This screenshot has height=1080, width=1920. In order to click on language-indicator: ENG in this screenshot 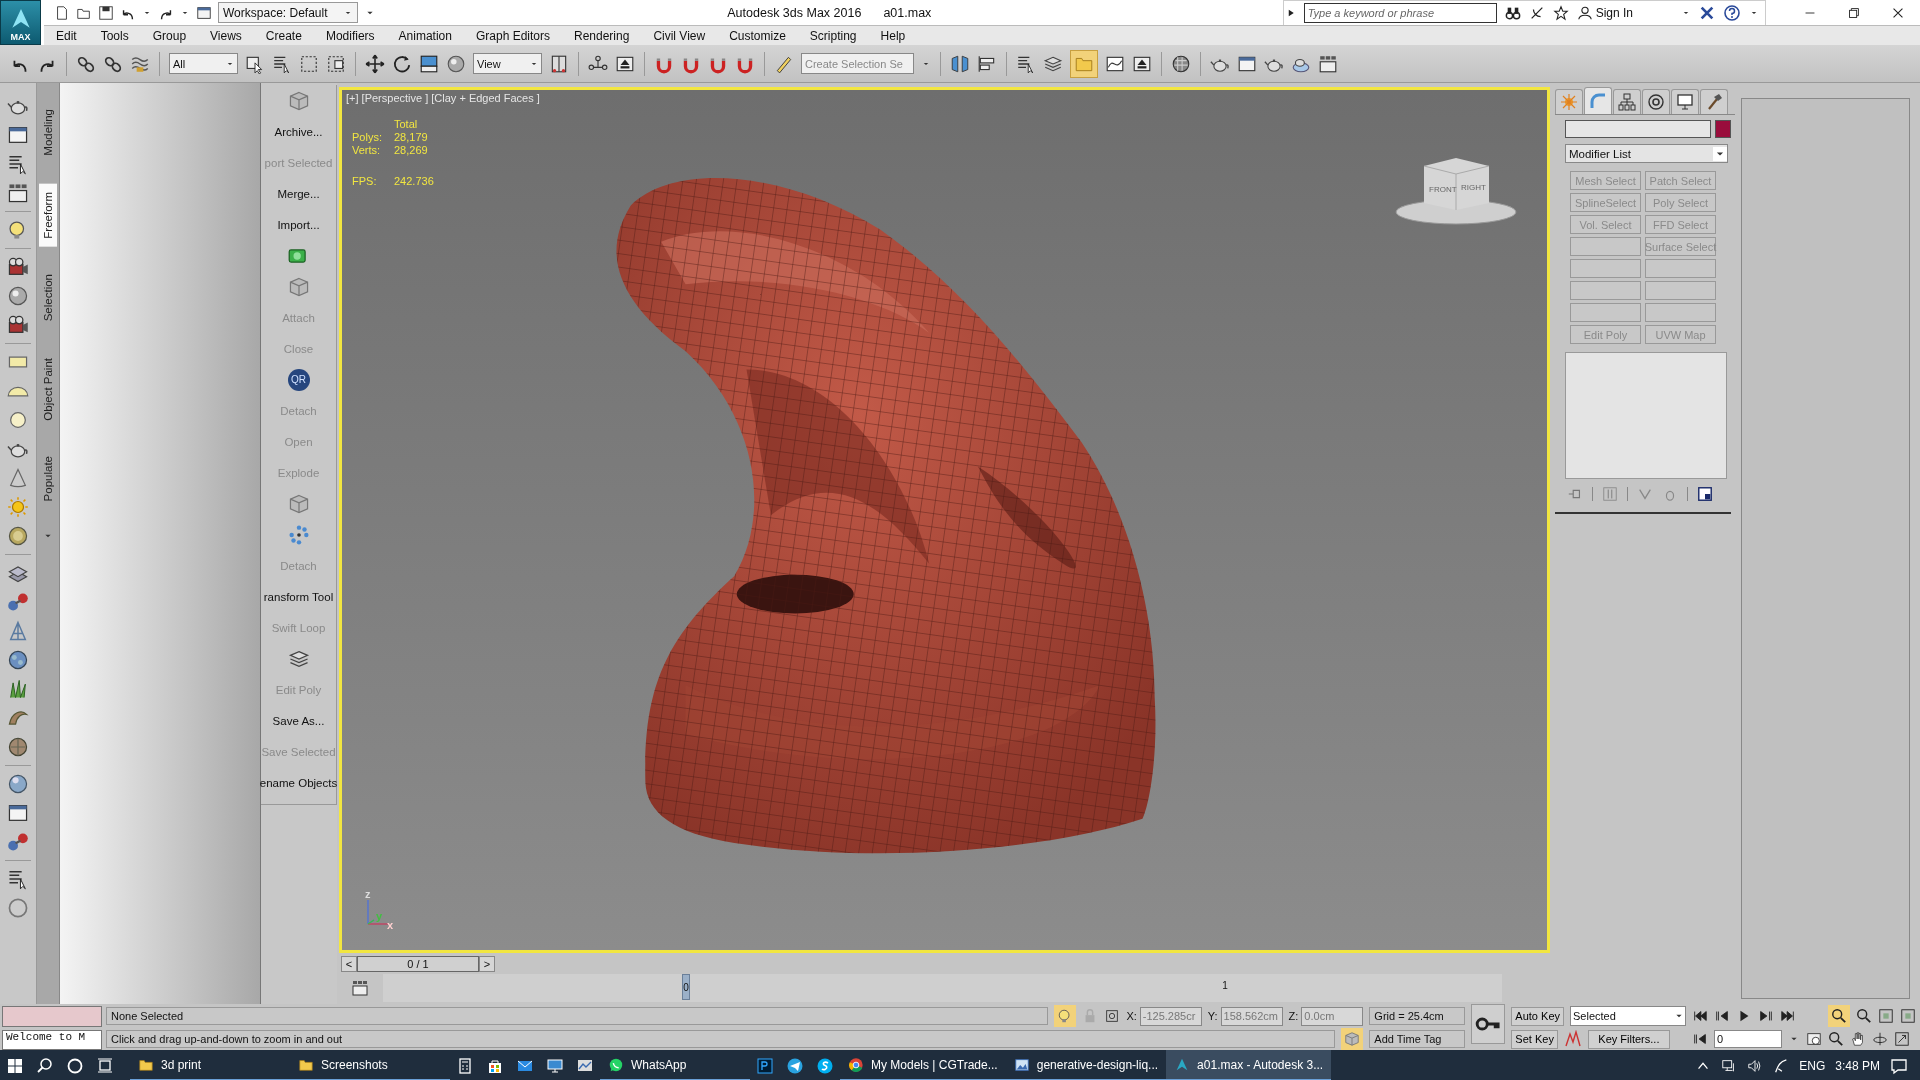, I will do `click(1812, 1065)`.